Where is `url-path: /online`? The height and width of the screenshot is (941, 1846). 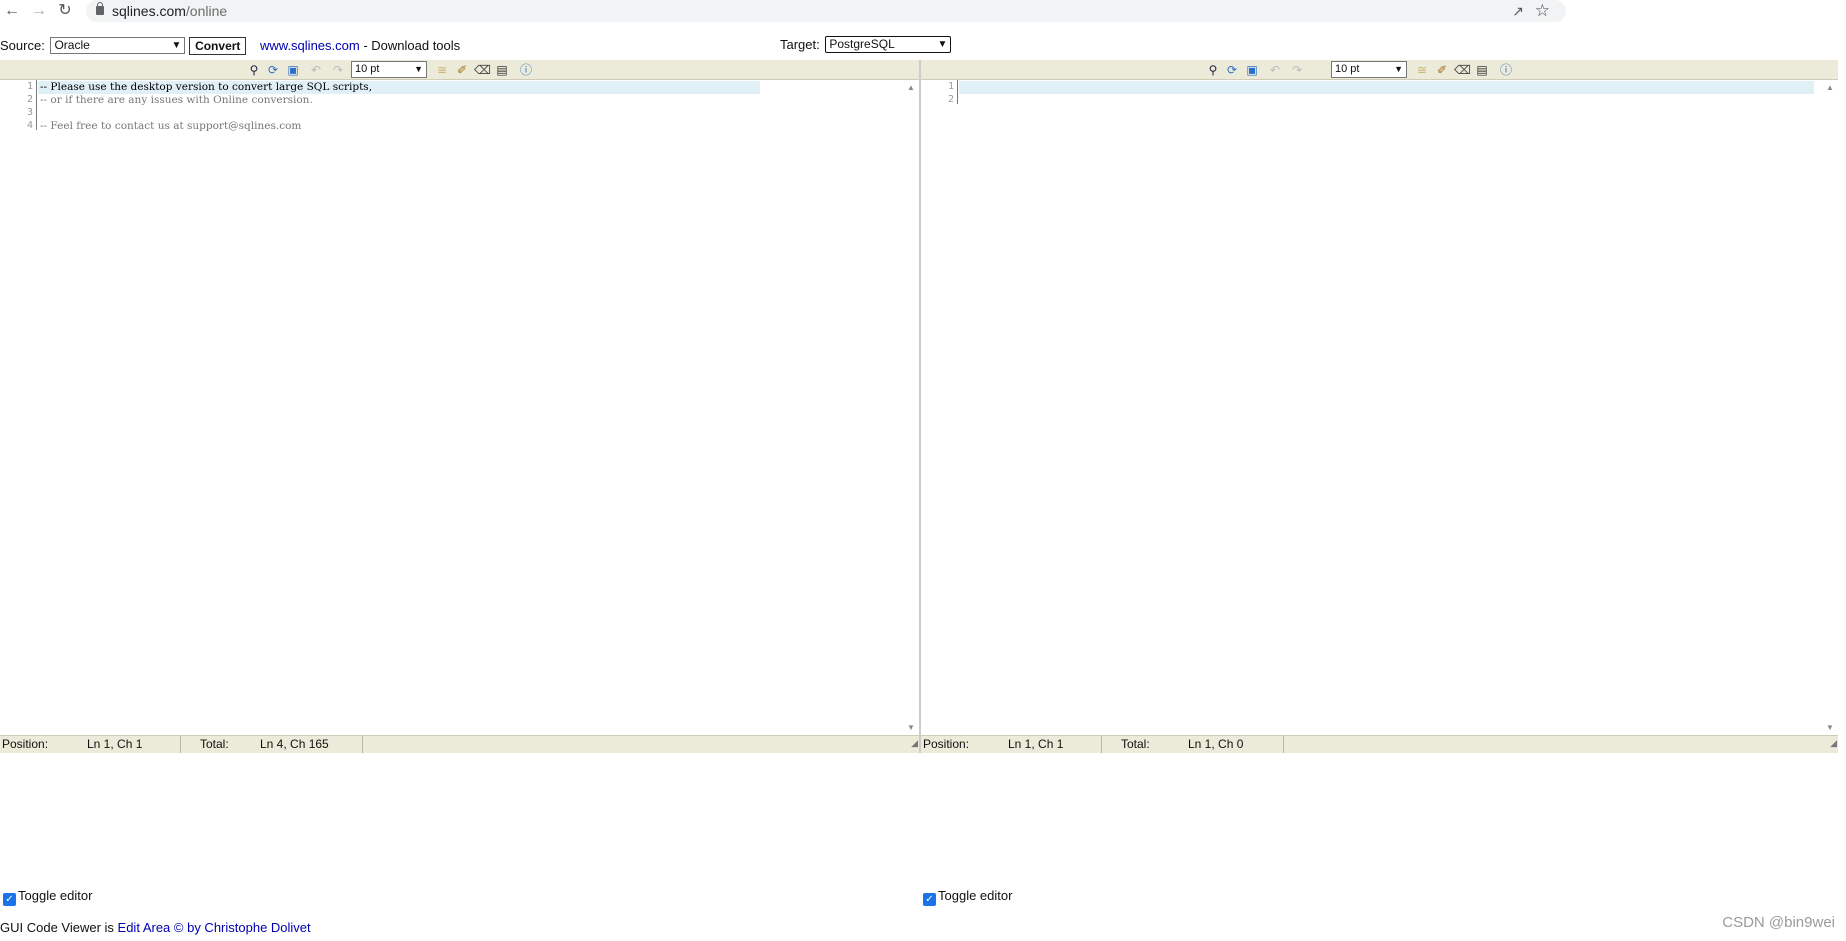
url-path: /online is located at coordinates (206, 11).